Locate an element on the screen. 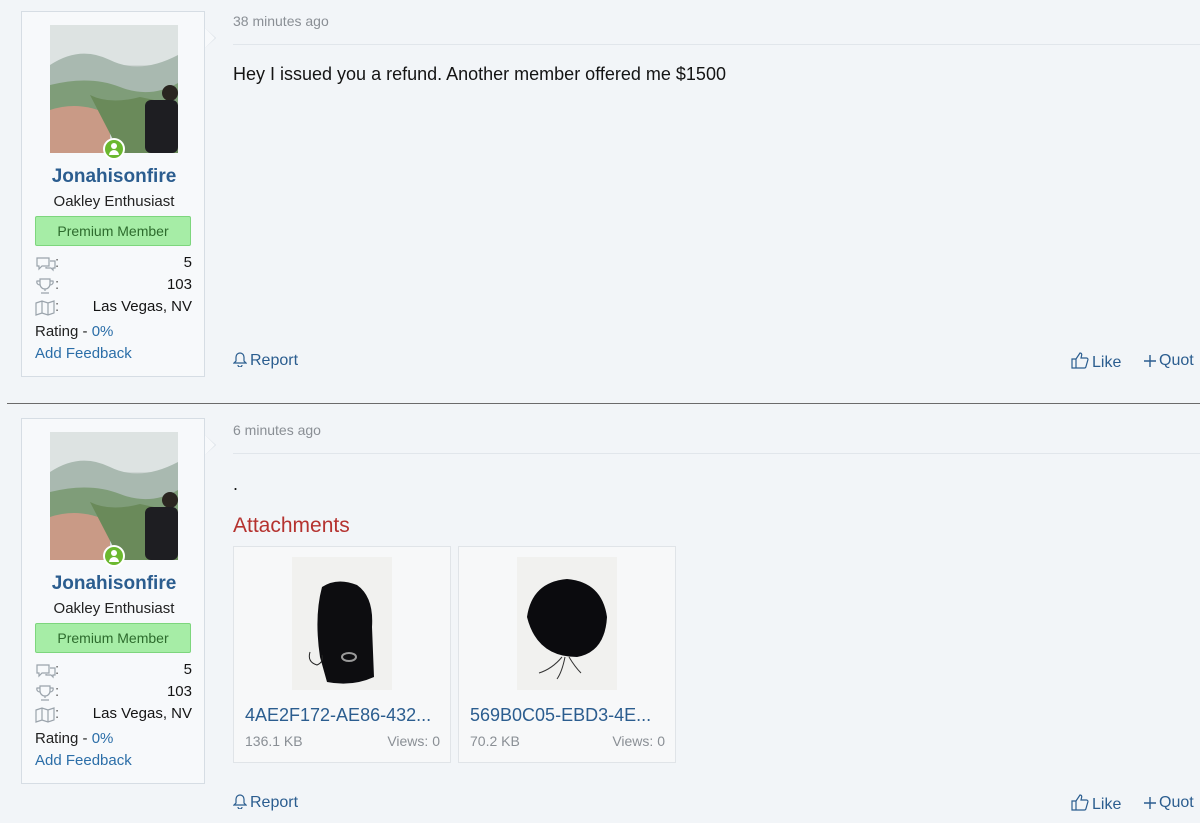  attachment-size: 70.2 KB is located at coordinates (495, 741).